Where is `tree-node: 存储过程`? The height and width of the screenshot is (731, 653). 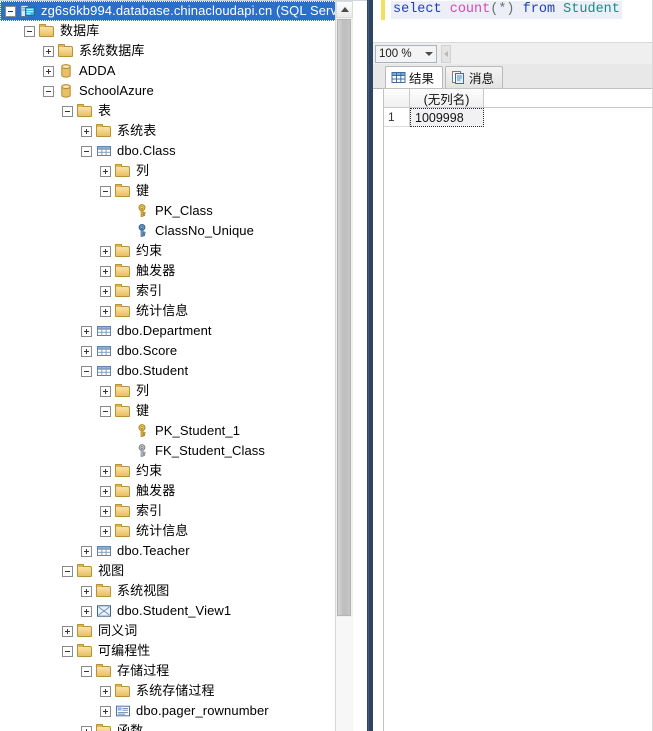 tree-node: 存储过程 is located at coordinates (176, 671).